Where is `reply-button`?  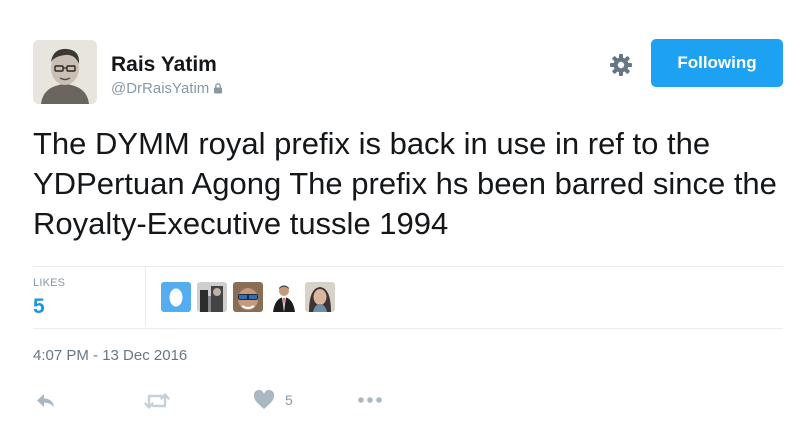
reply-button is located at coordinates (46, 401).